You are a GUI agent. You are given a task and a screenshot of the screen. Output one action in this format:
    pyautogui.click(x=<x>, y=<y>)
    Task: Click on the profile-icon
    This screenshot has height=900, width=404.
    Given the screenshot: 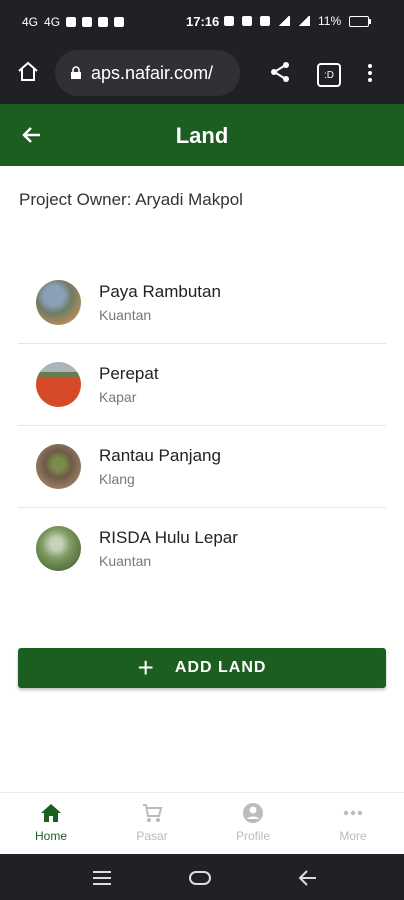 What is the action you would take?
    pyautogui.click(x=253, y=813)
    